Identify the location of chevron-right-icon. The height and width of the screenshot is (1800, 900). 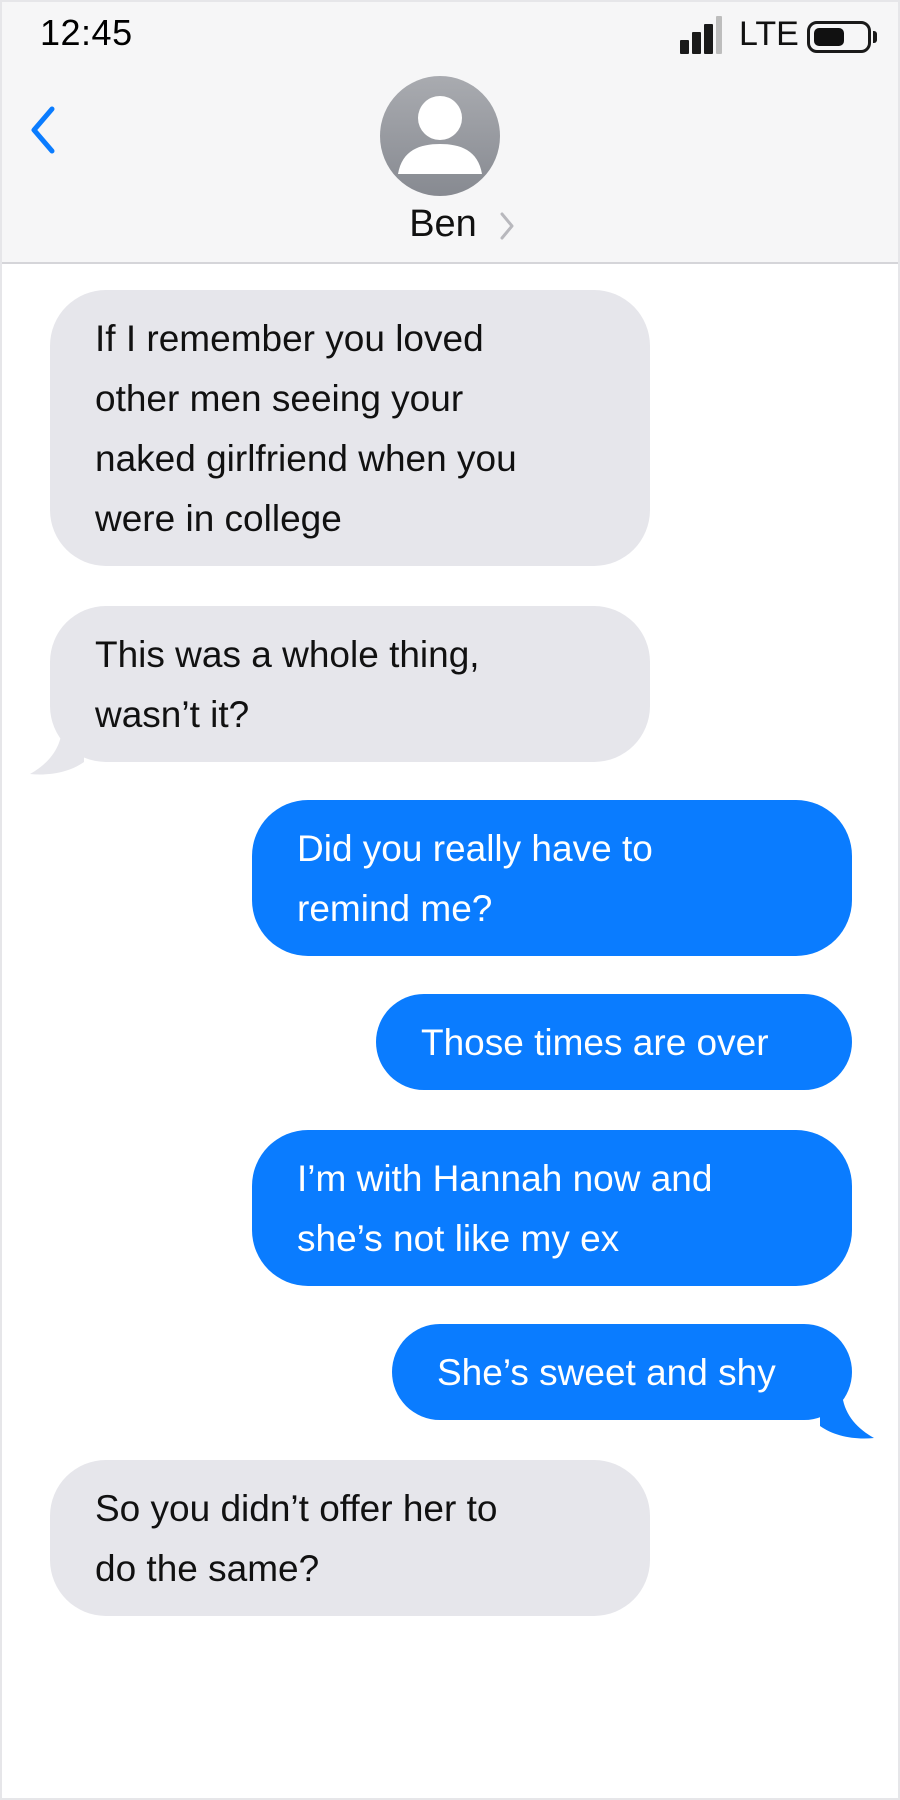
(507, 226).